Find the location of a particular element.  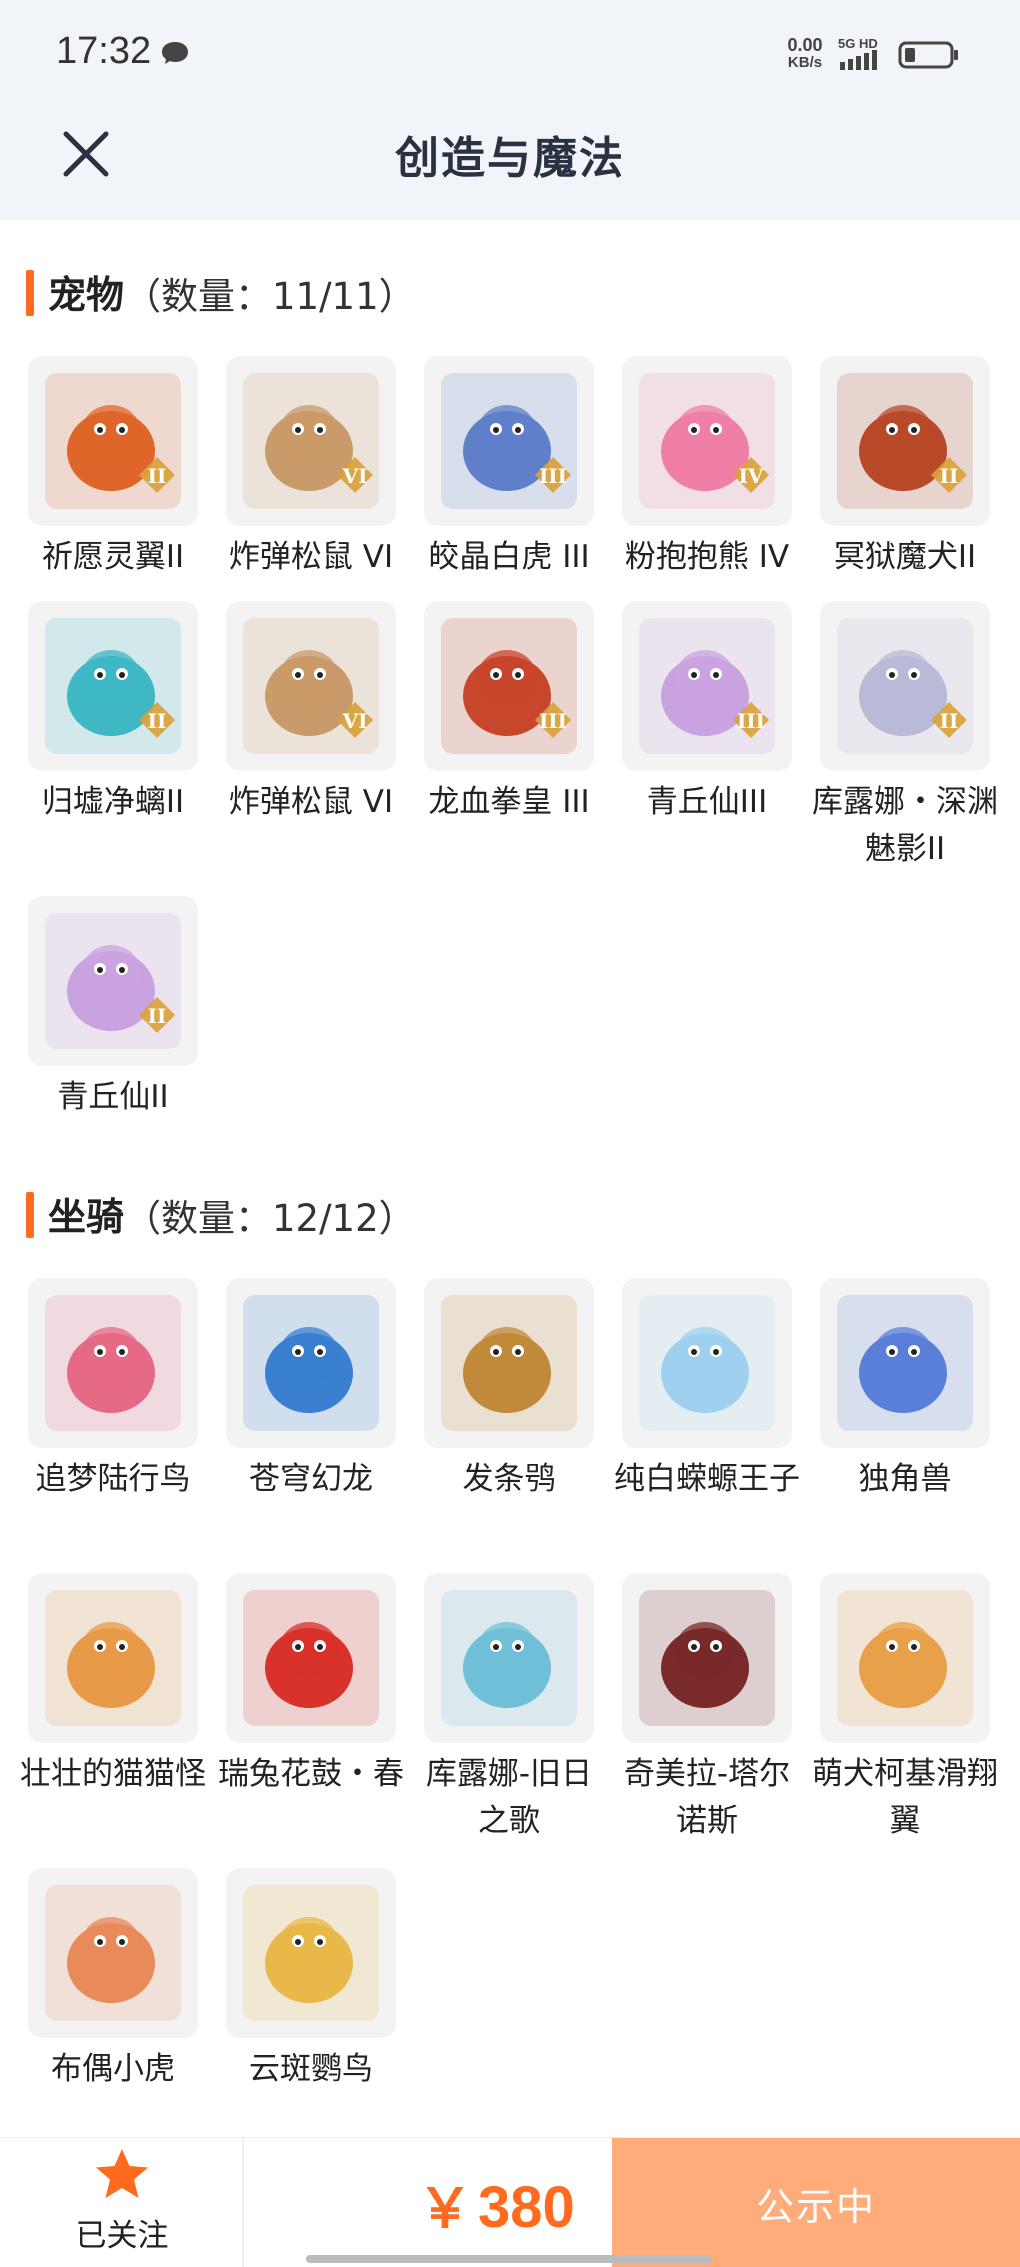

mount-item: 苍穹幻龙 is located at coordinates (297, 1398).